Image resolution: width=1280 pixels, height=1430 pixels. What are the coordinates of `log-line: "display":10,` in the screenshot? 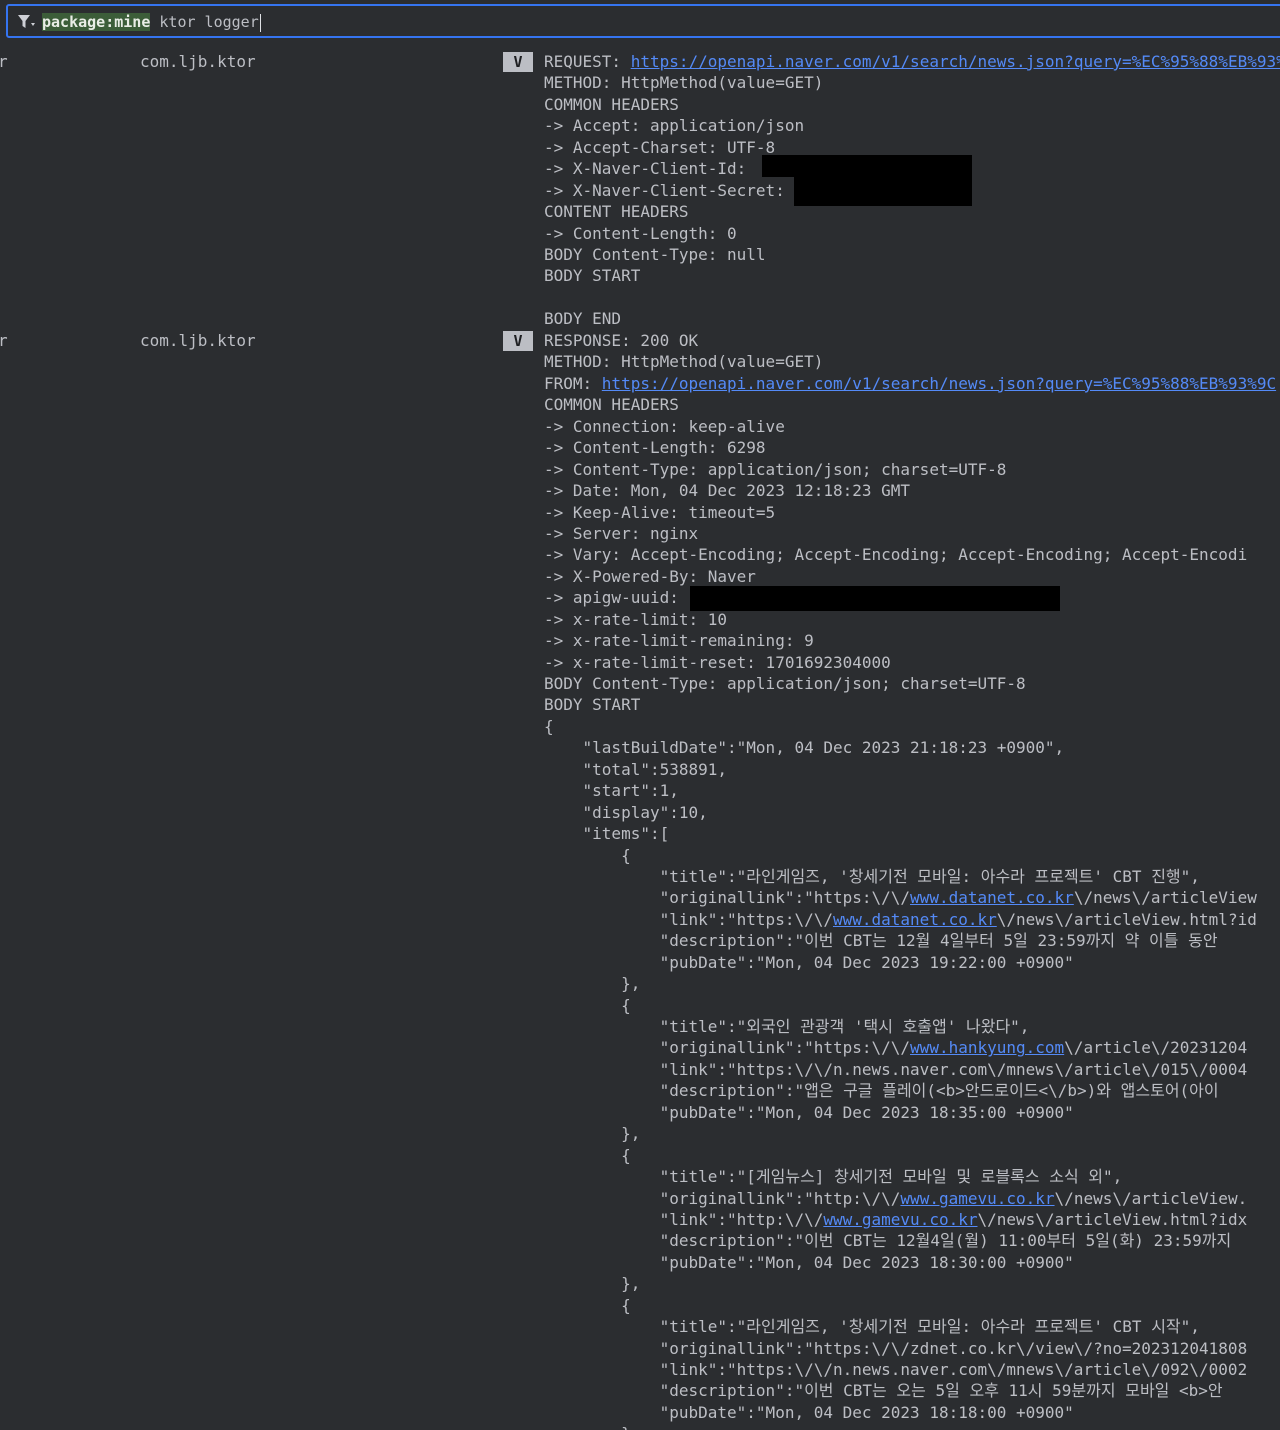 It's located at (626, 812).